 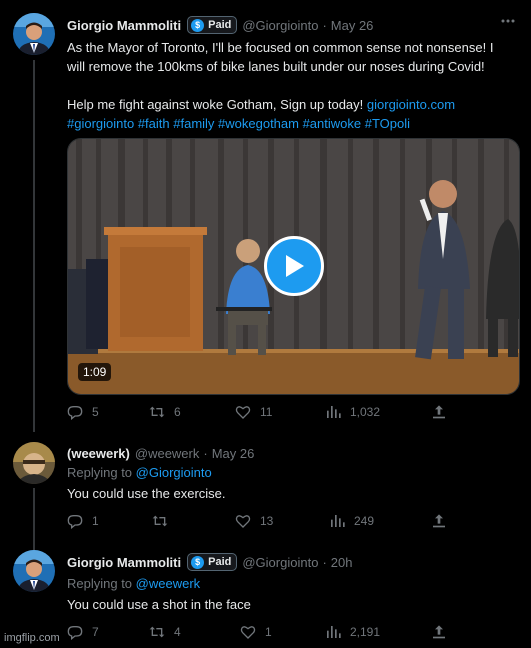 I want to click on video-duration: 1:09, so click(x=95, y=372).